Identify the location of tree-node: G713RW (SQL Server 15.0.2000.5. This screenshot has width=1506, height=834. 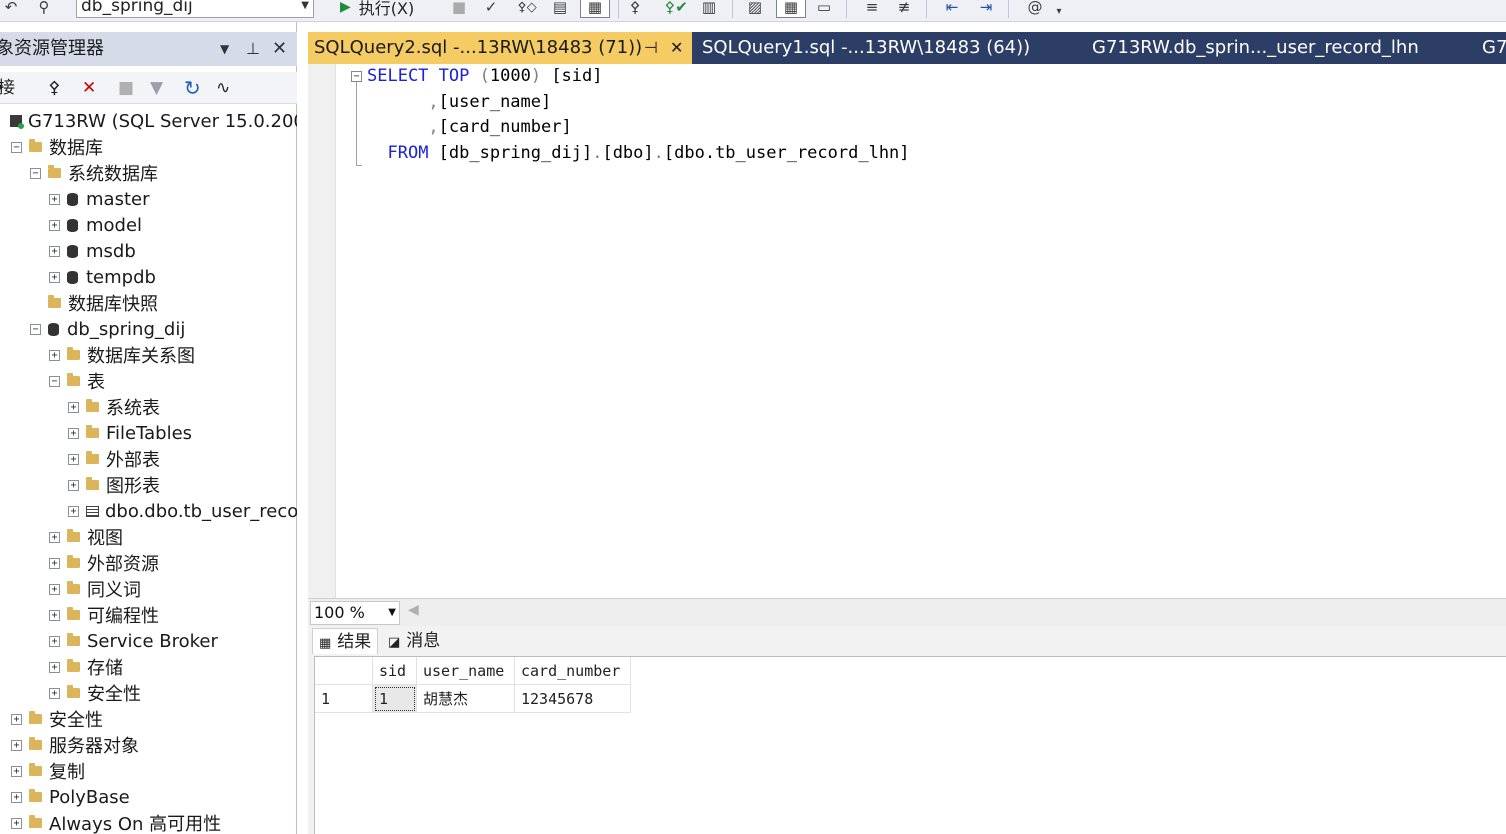
(148, 121).